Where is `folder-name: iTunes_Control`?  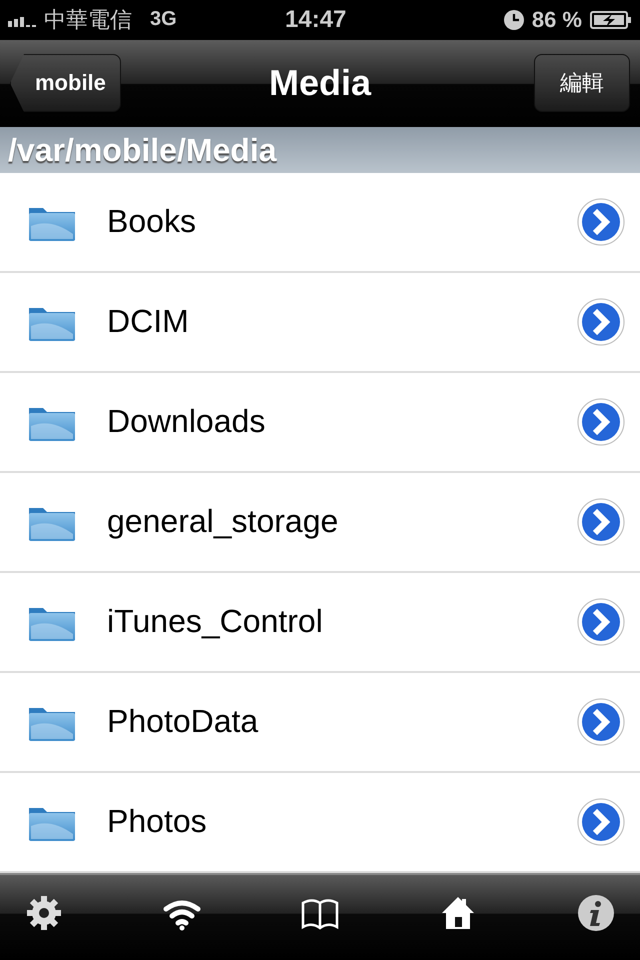
folder-name: iTunes_Control is located at coordinates (215, 621).